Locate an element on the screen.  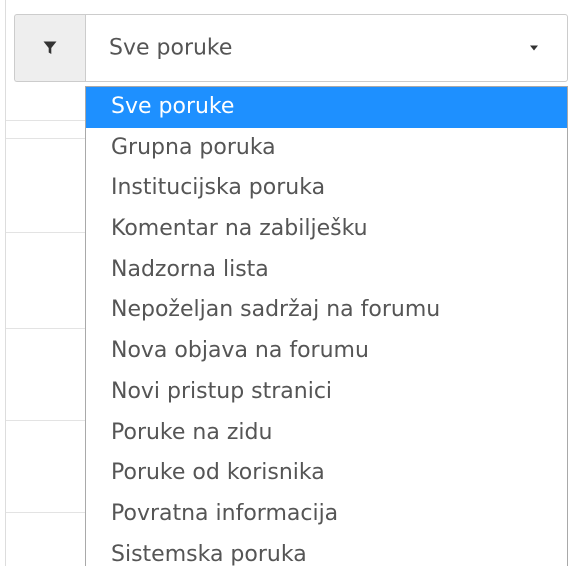
option-novi-pristup-stranici: Novi pristup stranici is located at coordinates (326, 392).